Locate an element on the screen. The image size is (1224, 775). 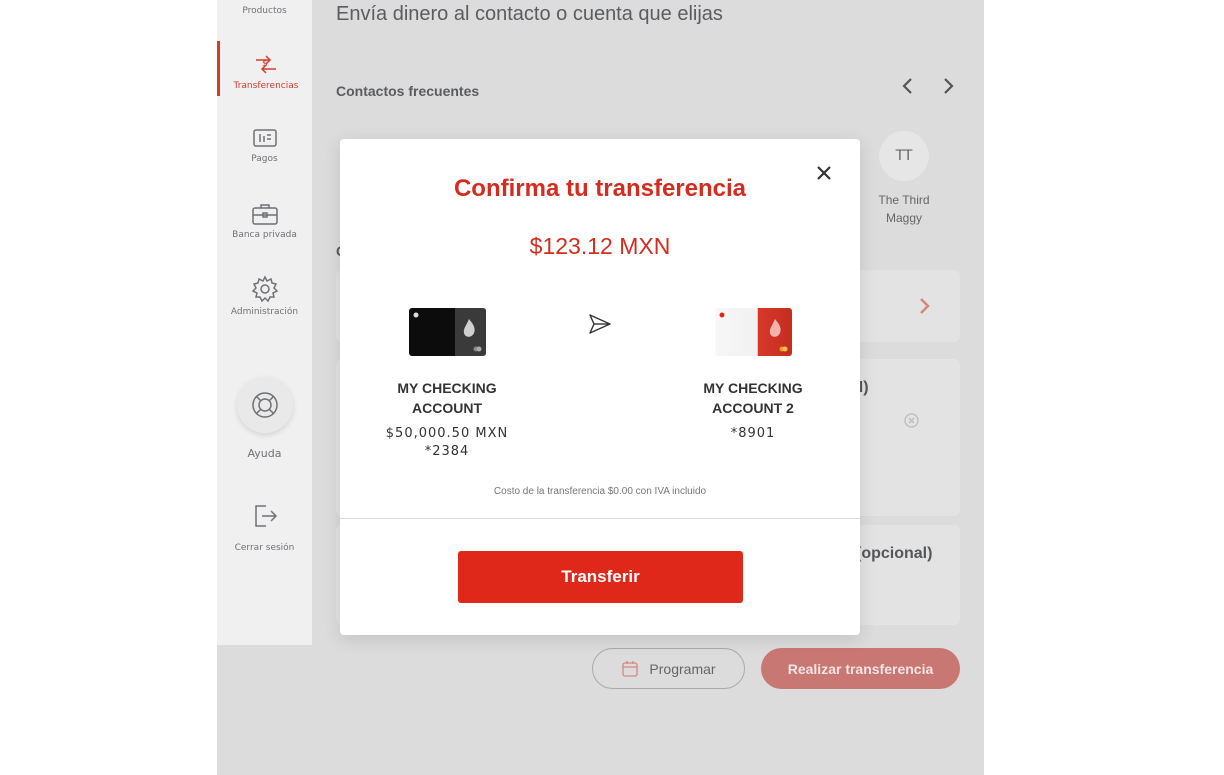
help-circle is located at coordinates (264, 405).